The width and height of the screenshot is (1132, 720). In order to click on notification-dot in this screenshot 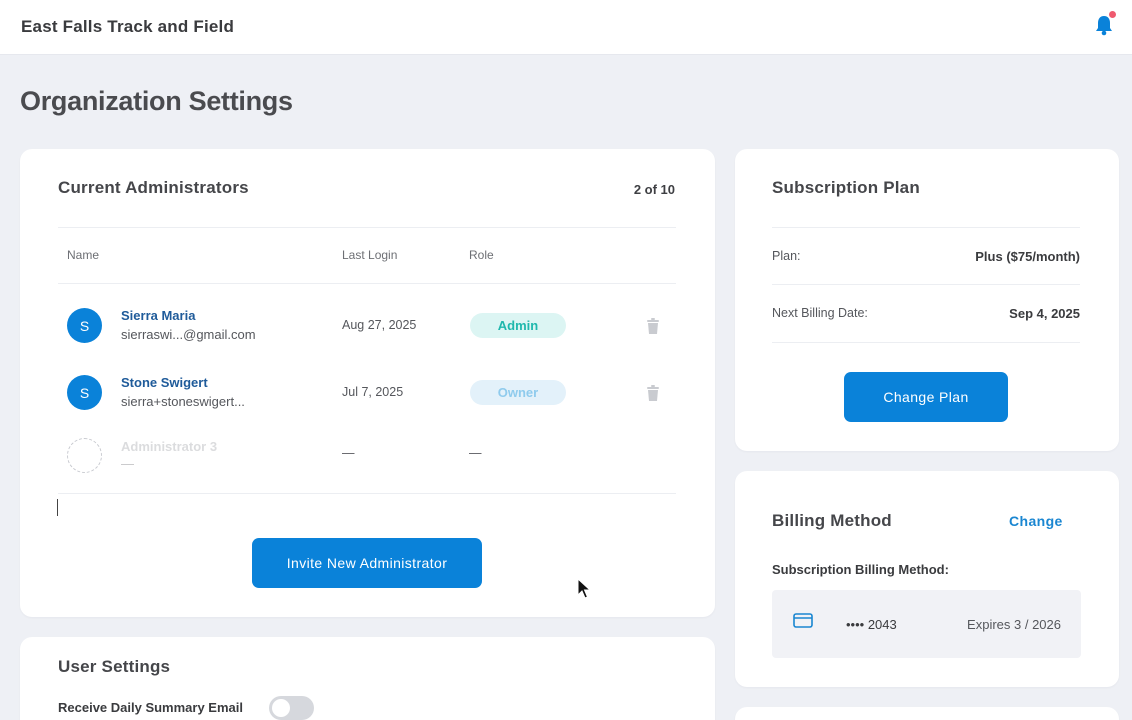, I will do `click(1112, 14)`.